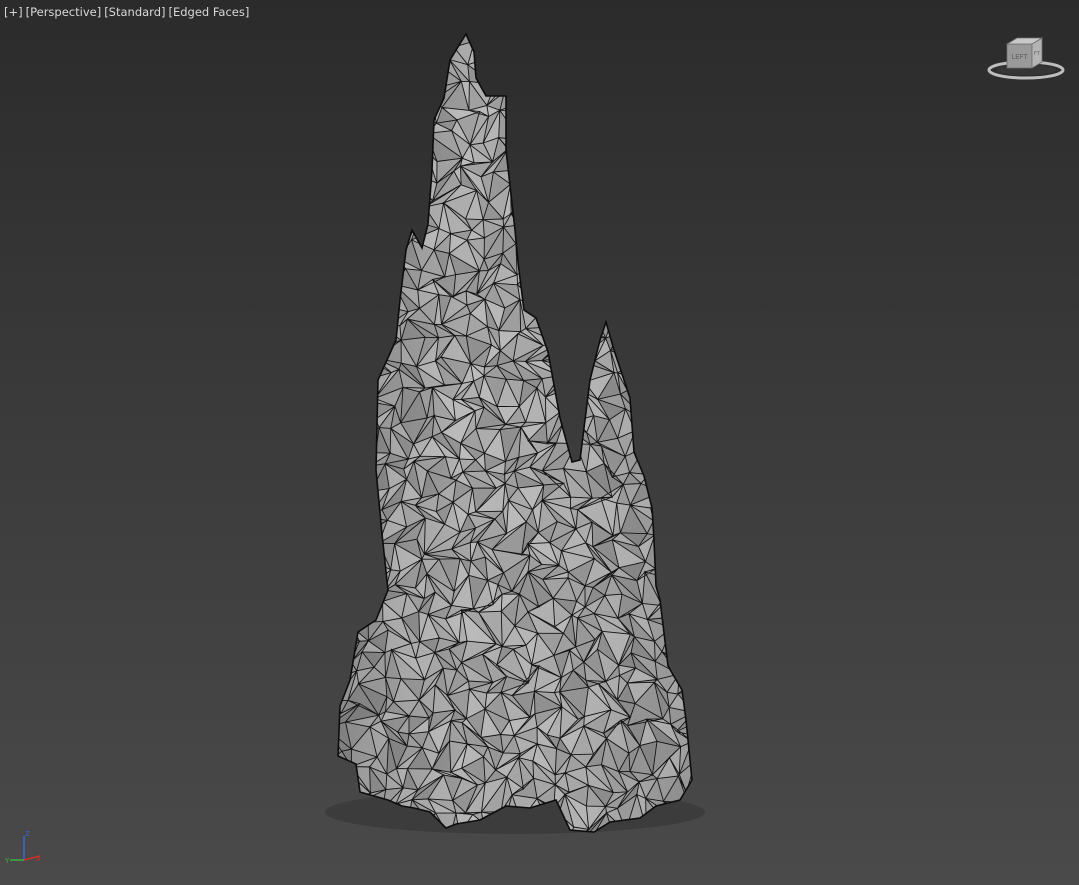 This screenshot has height=885, width=1079. I want to click on viewcube-face-front: FT, so click(1037, 54).